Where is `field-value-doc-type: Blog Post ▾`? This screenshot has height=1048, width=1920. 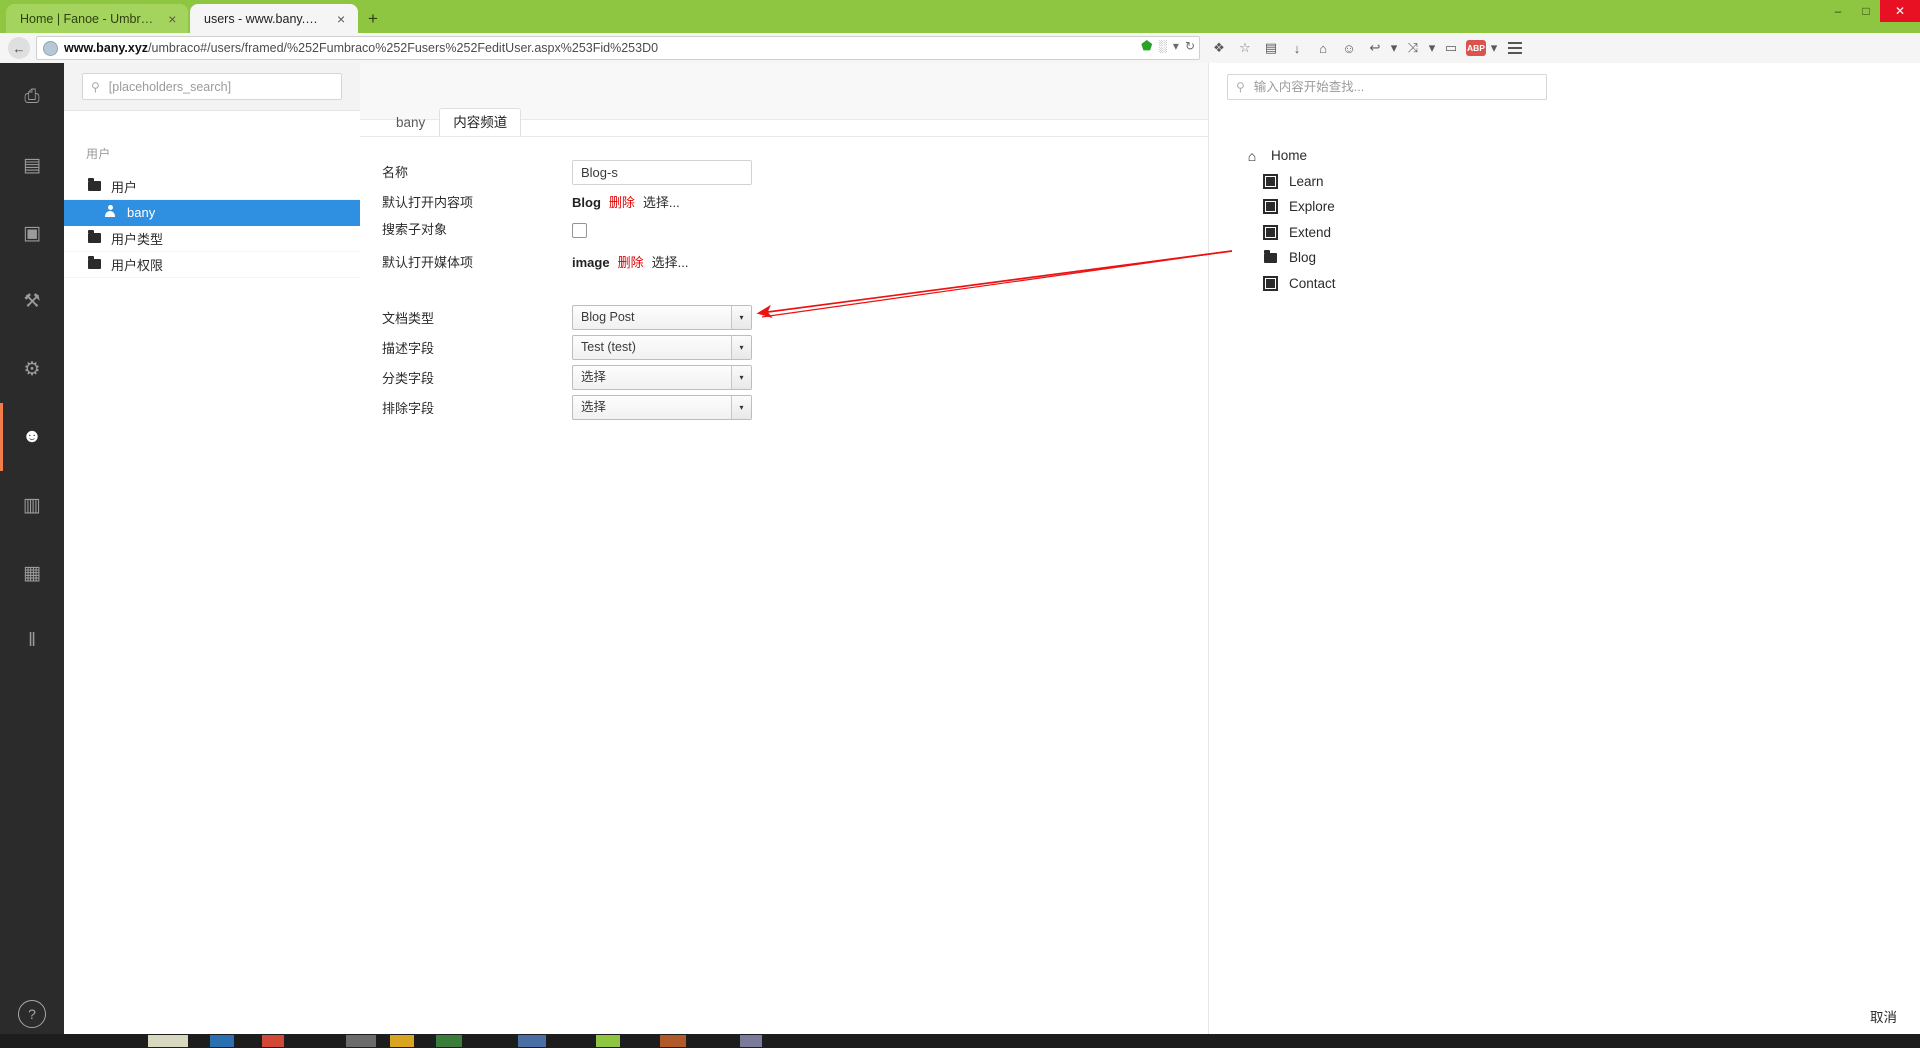
field-value-doc-type: Blog Post ▾ is located at coordinates (662, 317).